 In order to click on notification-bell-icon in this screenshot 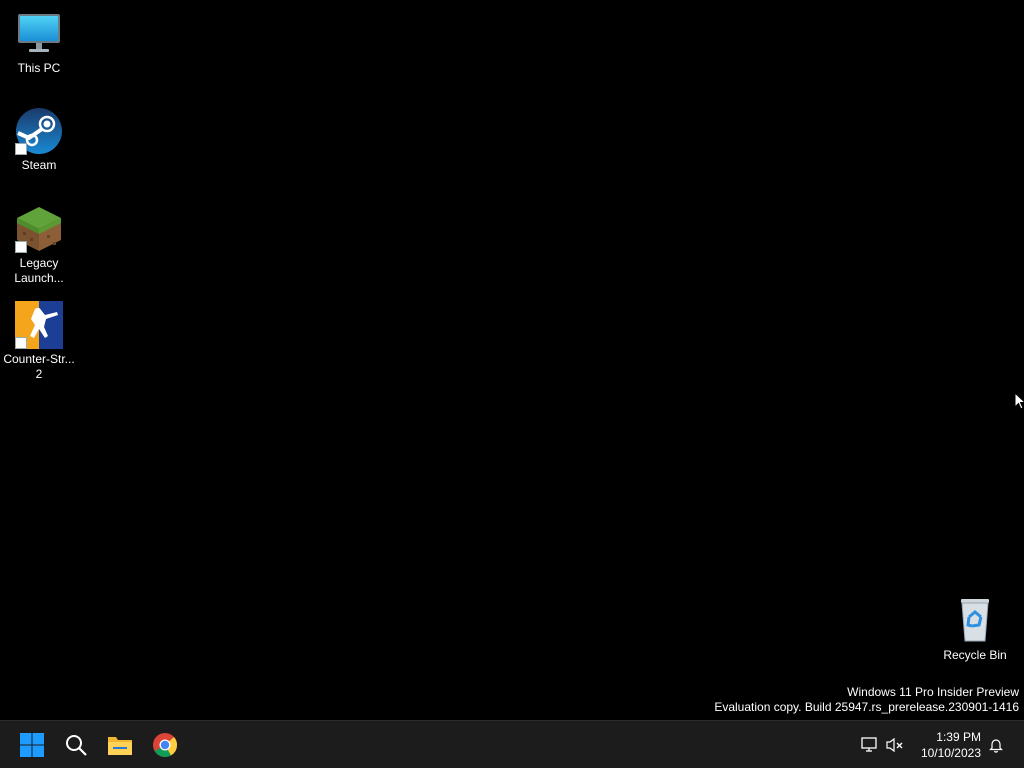, I will do `click(996, 745)`.